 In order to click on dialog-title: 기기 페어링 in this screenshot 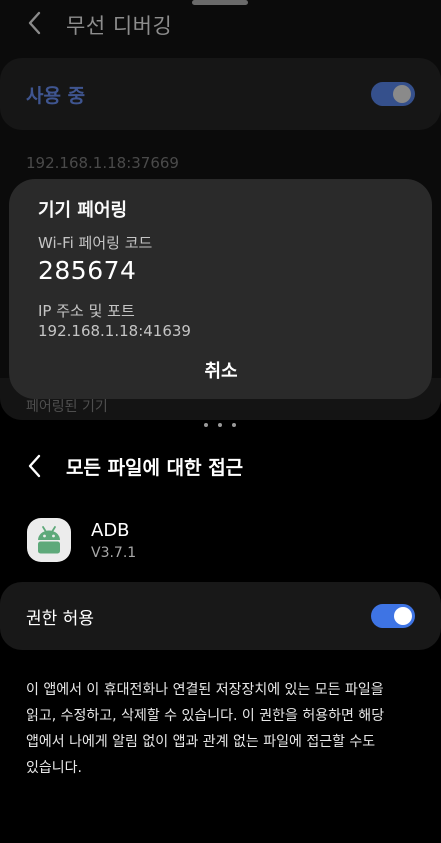, I will do `click(83, 210)`.